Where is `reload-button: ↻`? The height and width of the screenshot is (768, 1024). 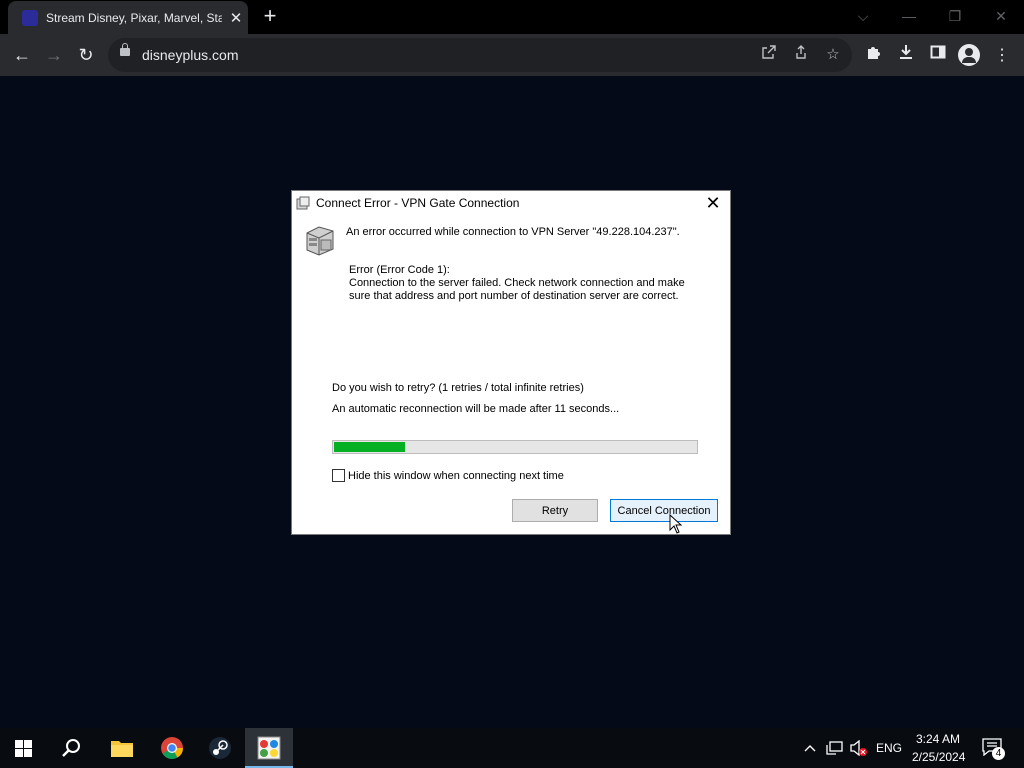
reload-button: ↻ is located at coordinates (86, 55).